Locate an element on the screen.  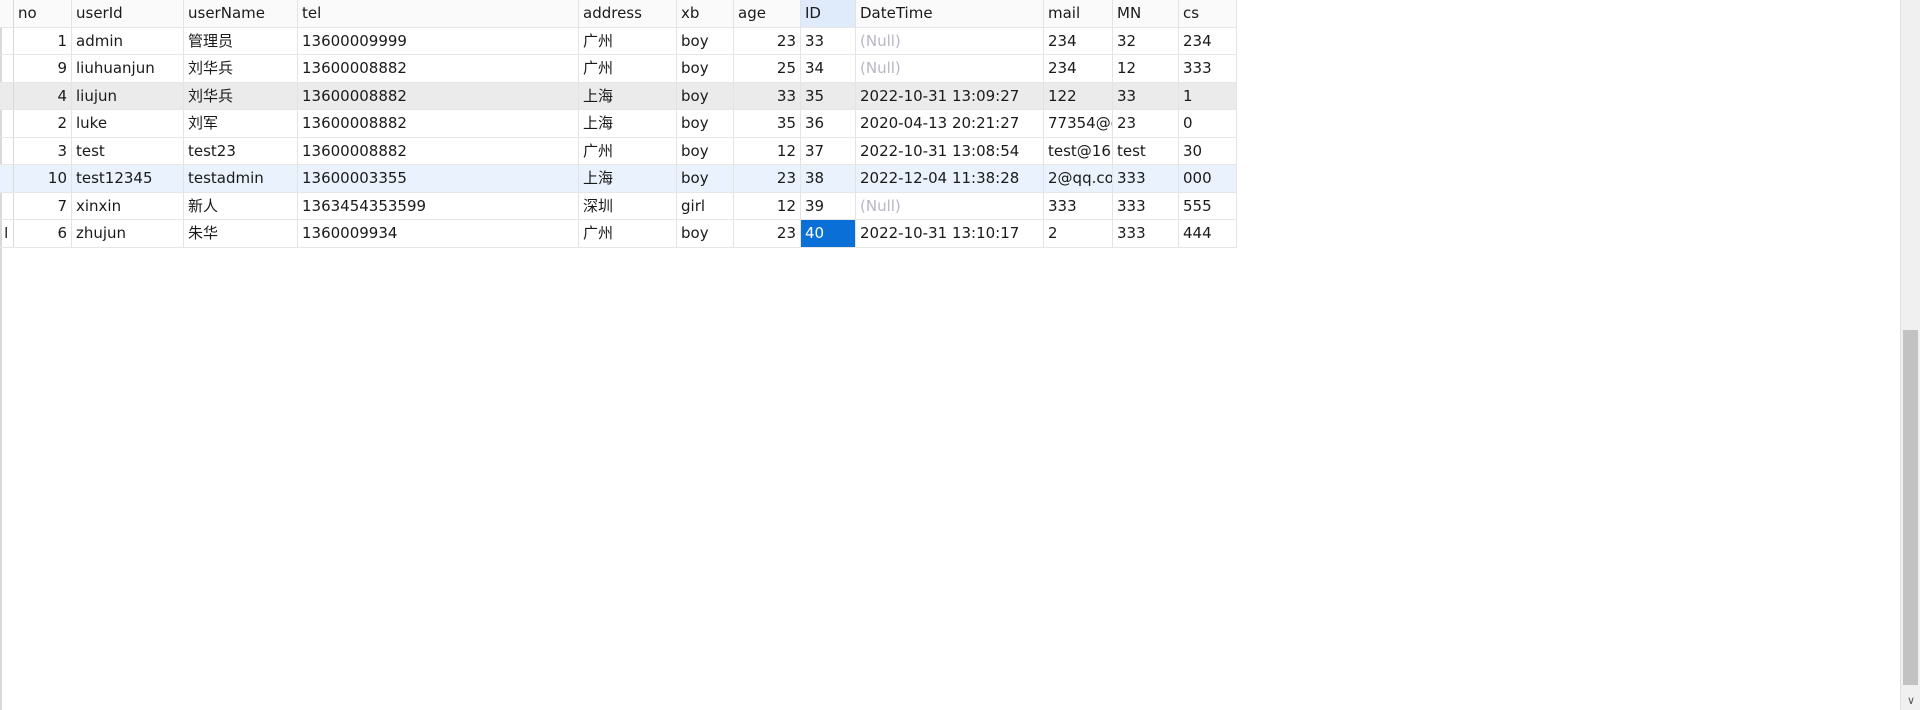
cell-MN: 23 is located at coordinates (1146, 123).